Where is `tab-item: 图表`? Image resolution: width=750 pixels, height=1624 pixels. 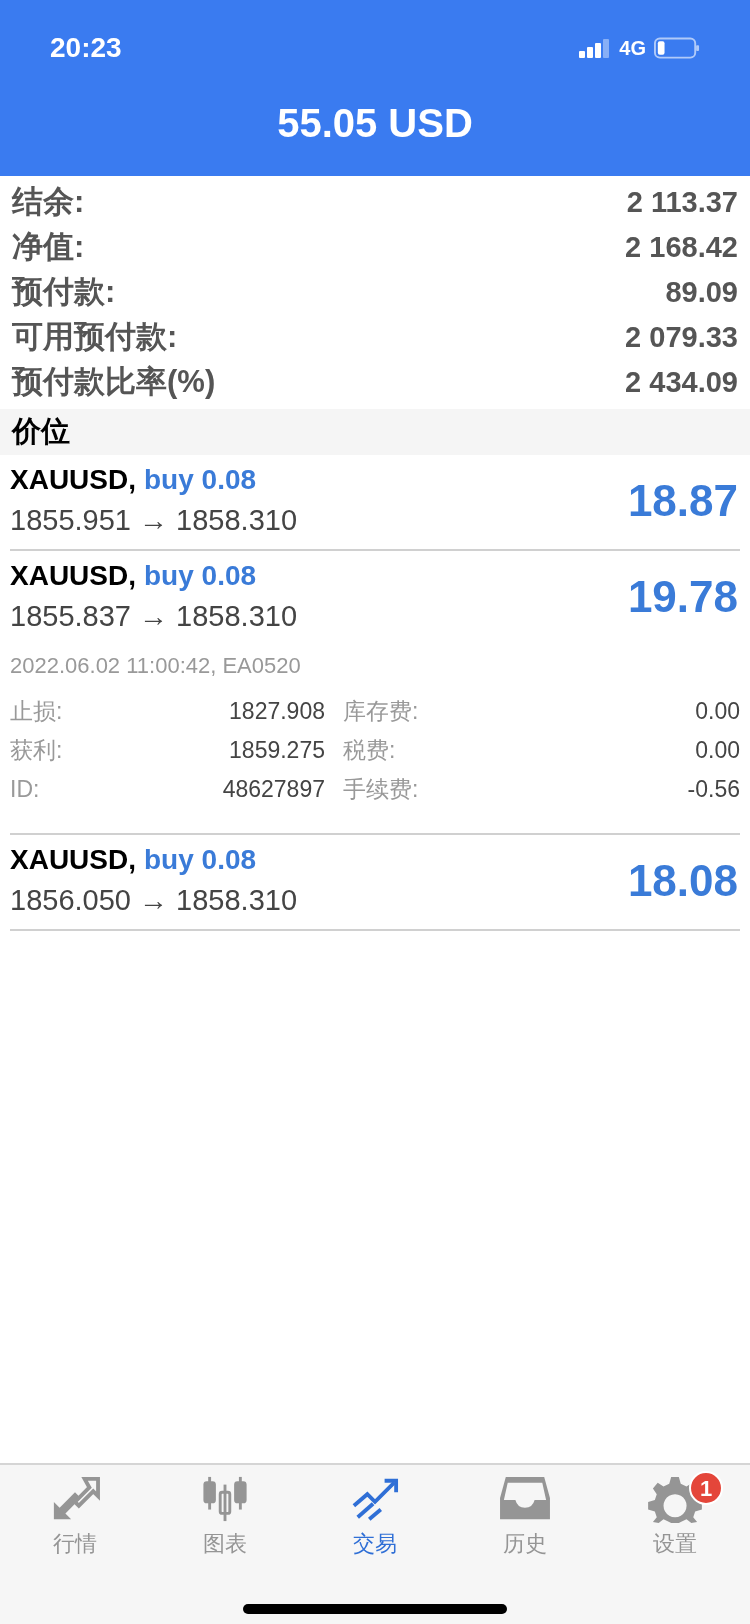 tab-item: 图表 is located at coordinates (225, 1517).